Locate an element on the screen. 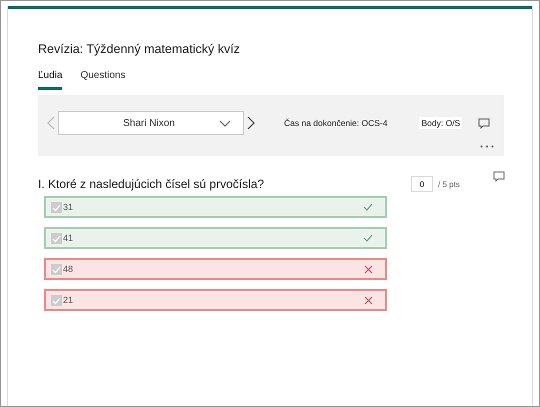 This screenshot has width=540, height=407. quiz-title: Revízia: Týždenný matematický kvíz is located at coordinates (139, 49).